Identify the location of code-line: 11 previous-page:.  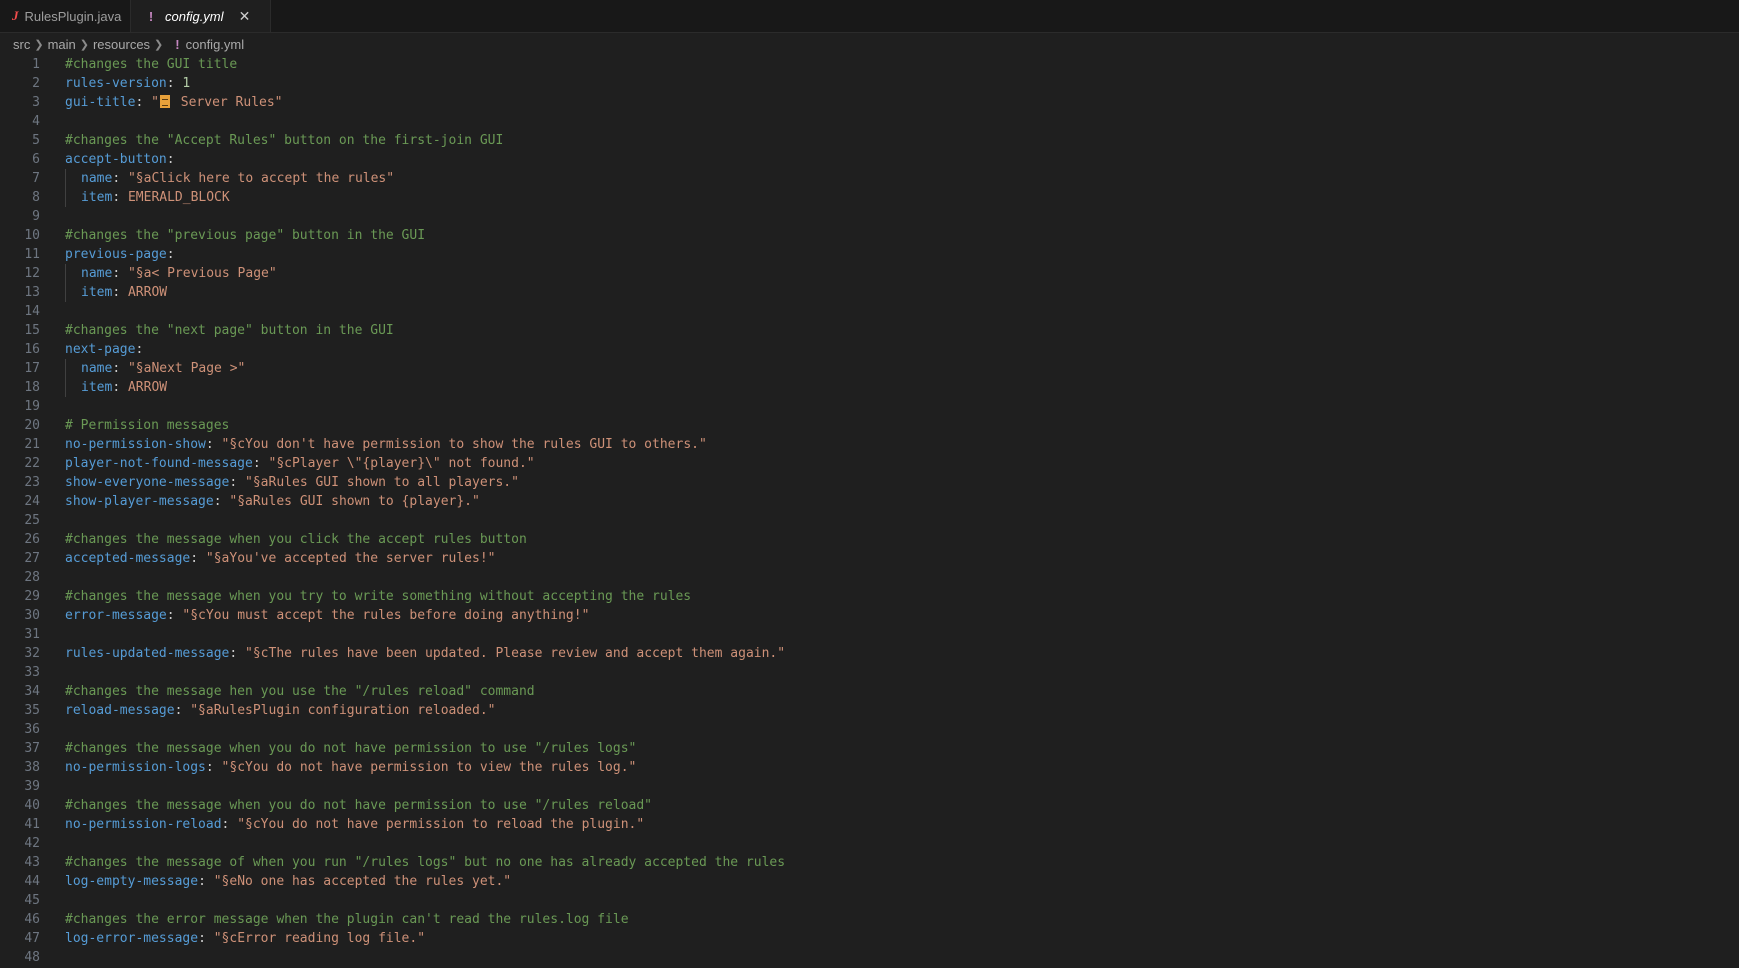
(869, 254).